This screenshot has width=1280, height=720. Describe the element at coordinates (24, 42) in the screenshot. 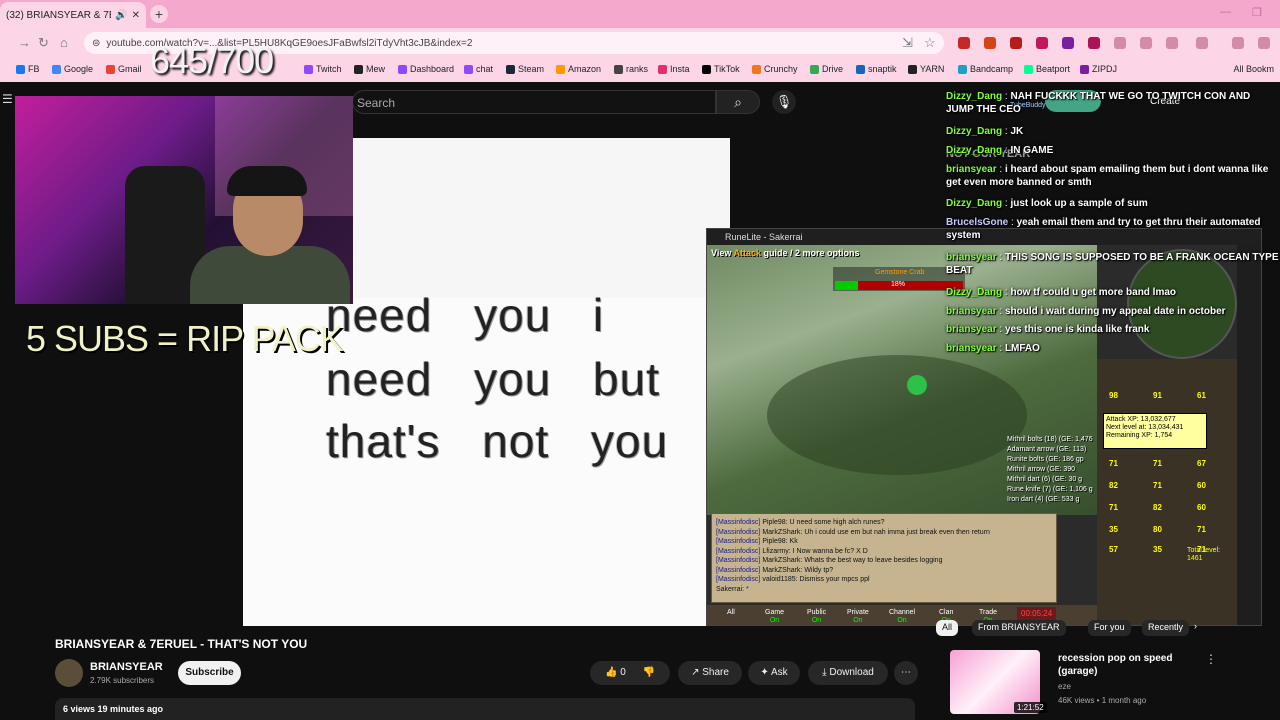

I see `forward-icon: →` at that location.